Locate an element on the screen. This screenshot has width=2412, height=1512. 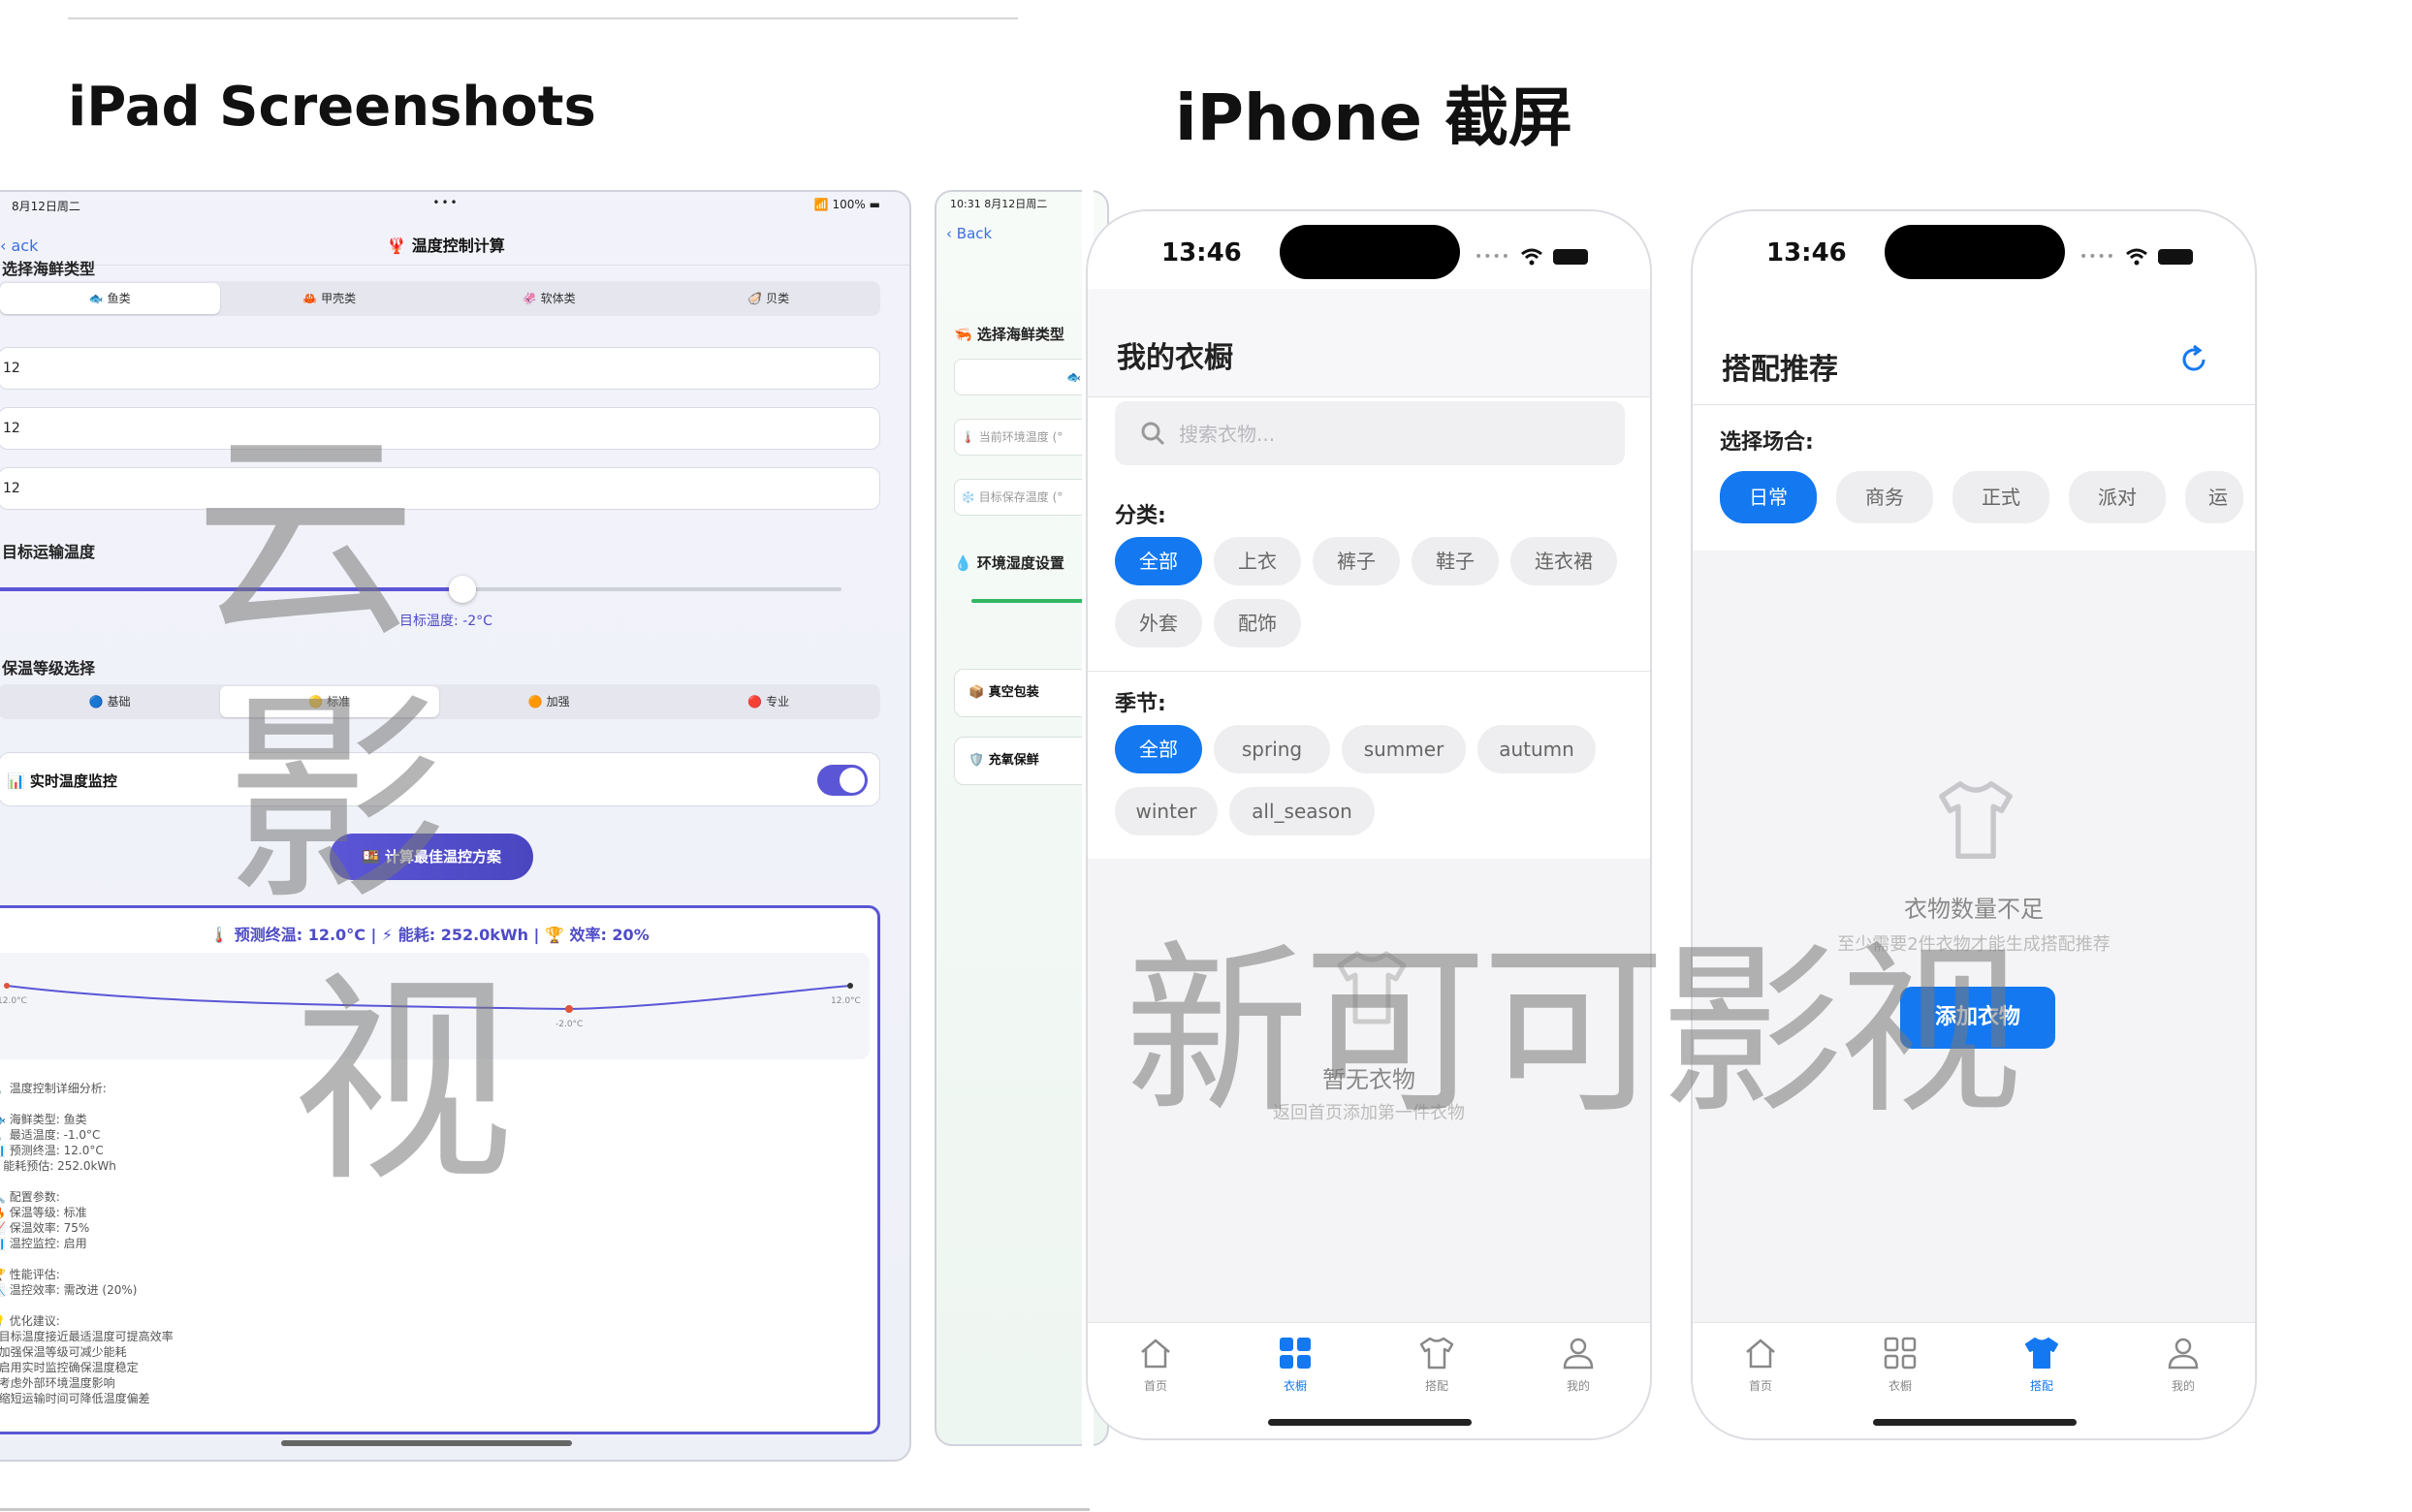
chart-label: 12.0°C is located at coordinates (846, 1001).